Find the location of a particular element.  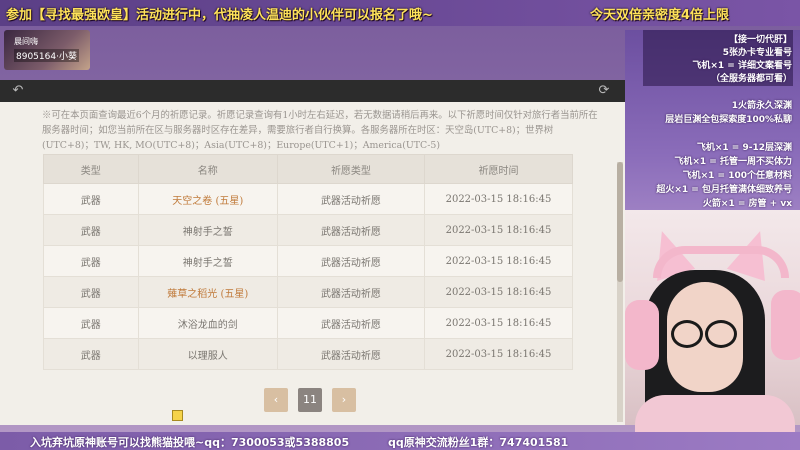

ticker-account-text: 入坑弃坑原神账号可以找熊猫投喂~qq：7300053或5388805 is located at coordinates (190, 442).